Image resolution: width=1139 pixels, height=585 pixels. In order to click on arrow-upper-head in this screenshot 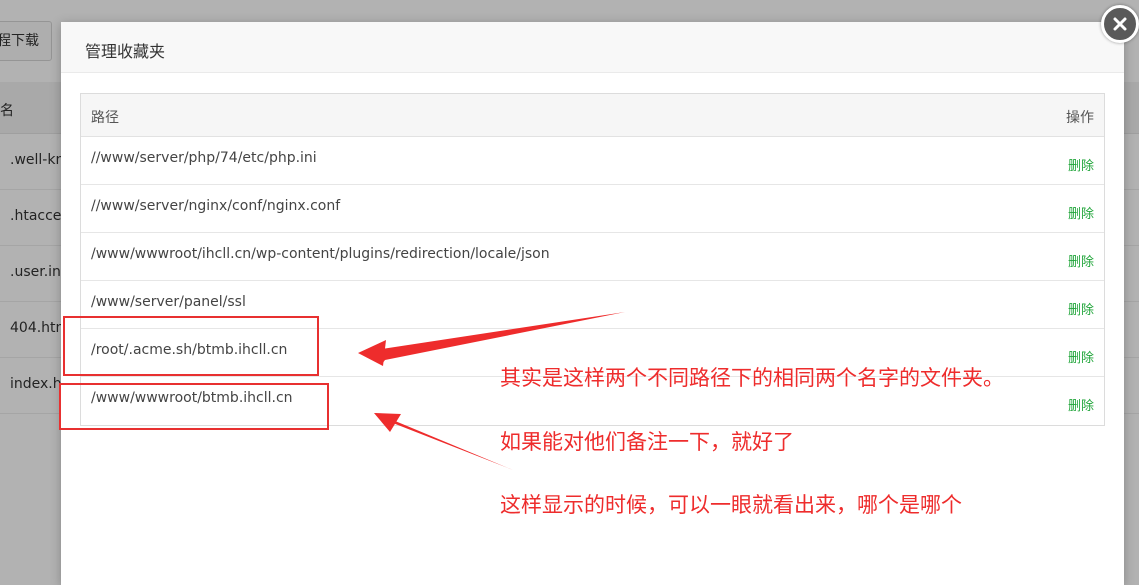, I will do `click(372, 353)`.